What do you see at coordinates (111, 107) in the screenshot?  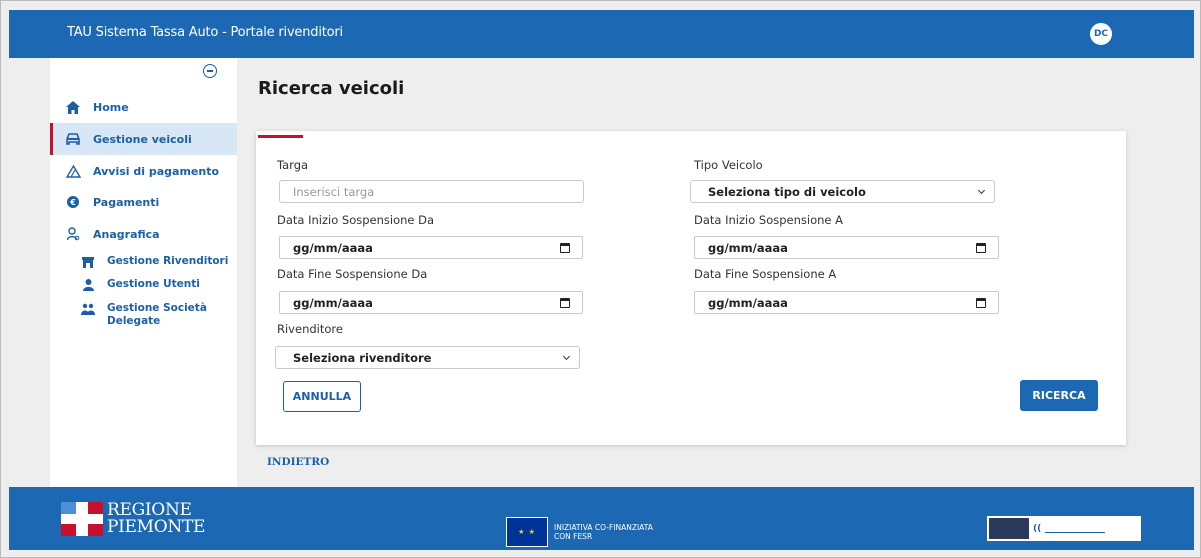 I see `sidebar-item-label: Home` at bounding box center [111, 107].